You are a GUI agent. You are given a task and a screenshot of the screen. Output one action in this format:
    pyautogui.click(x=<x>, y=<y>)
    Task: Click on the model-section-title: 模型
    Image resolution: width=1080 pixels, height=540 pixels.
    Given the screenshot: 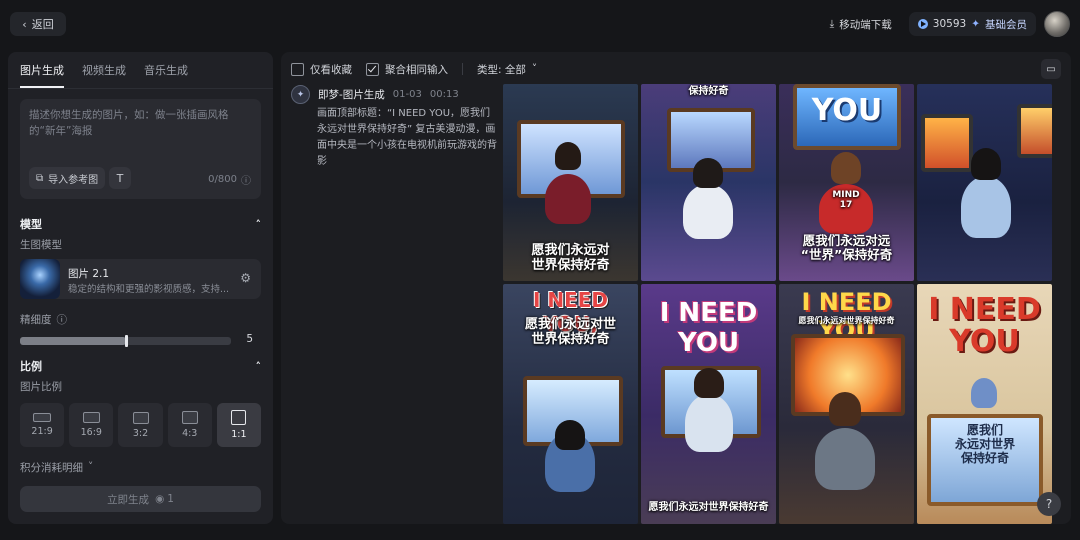 What is the action you would take?
    pyautogui.click(x=31, y=224)
    